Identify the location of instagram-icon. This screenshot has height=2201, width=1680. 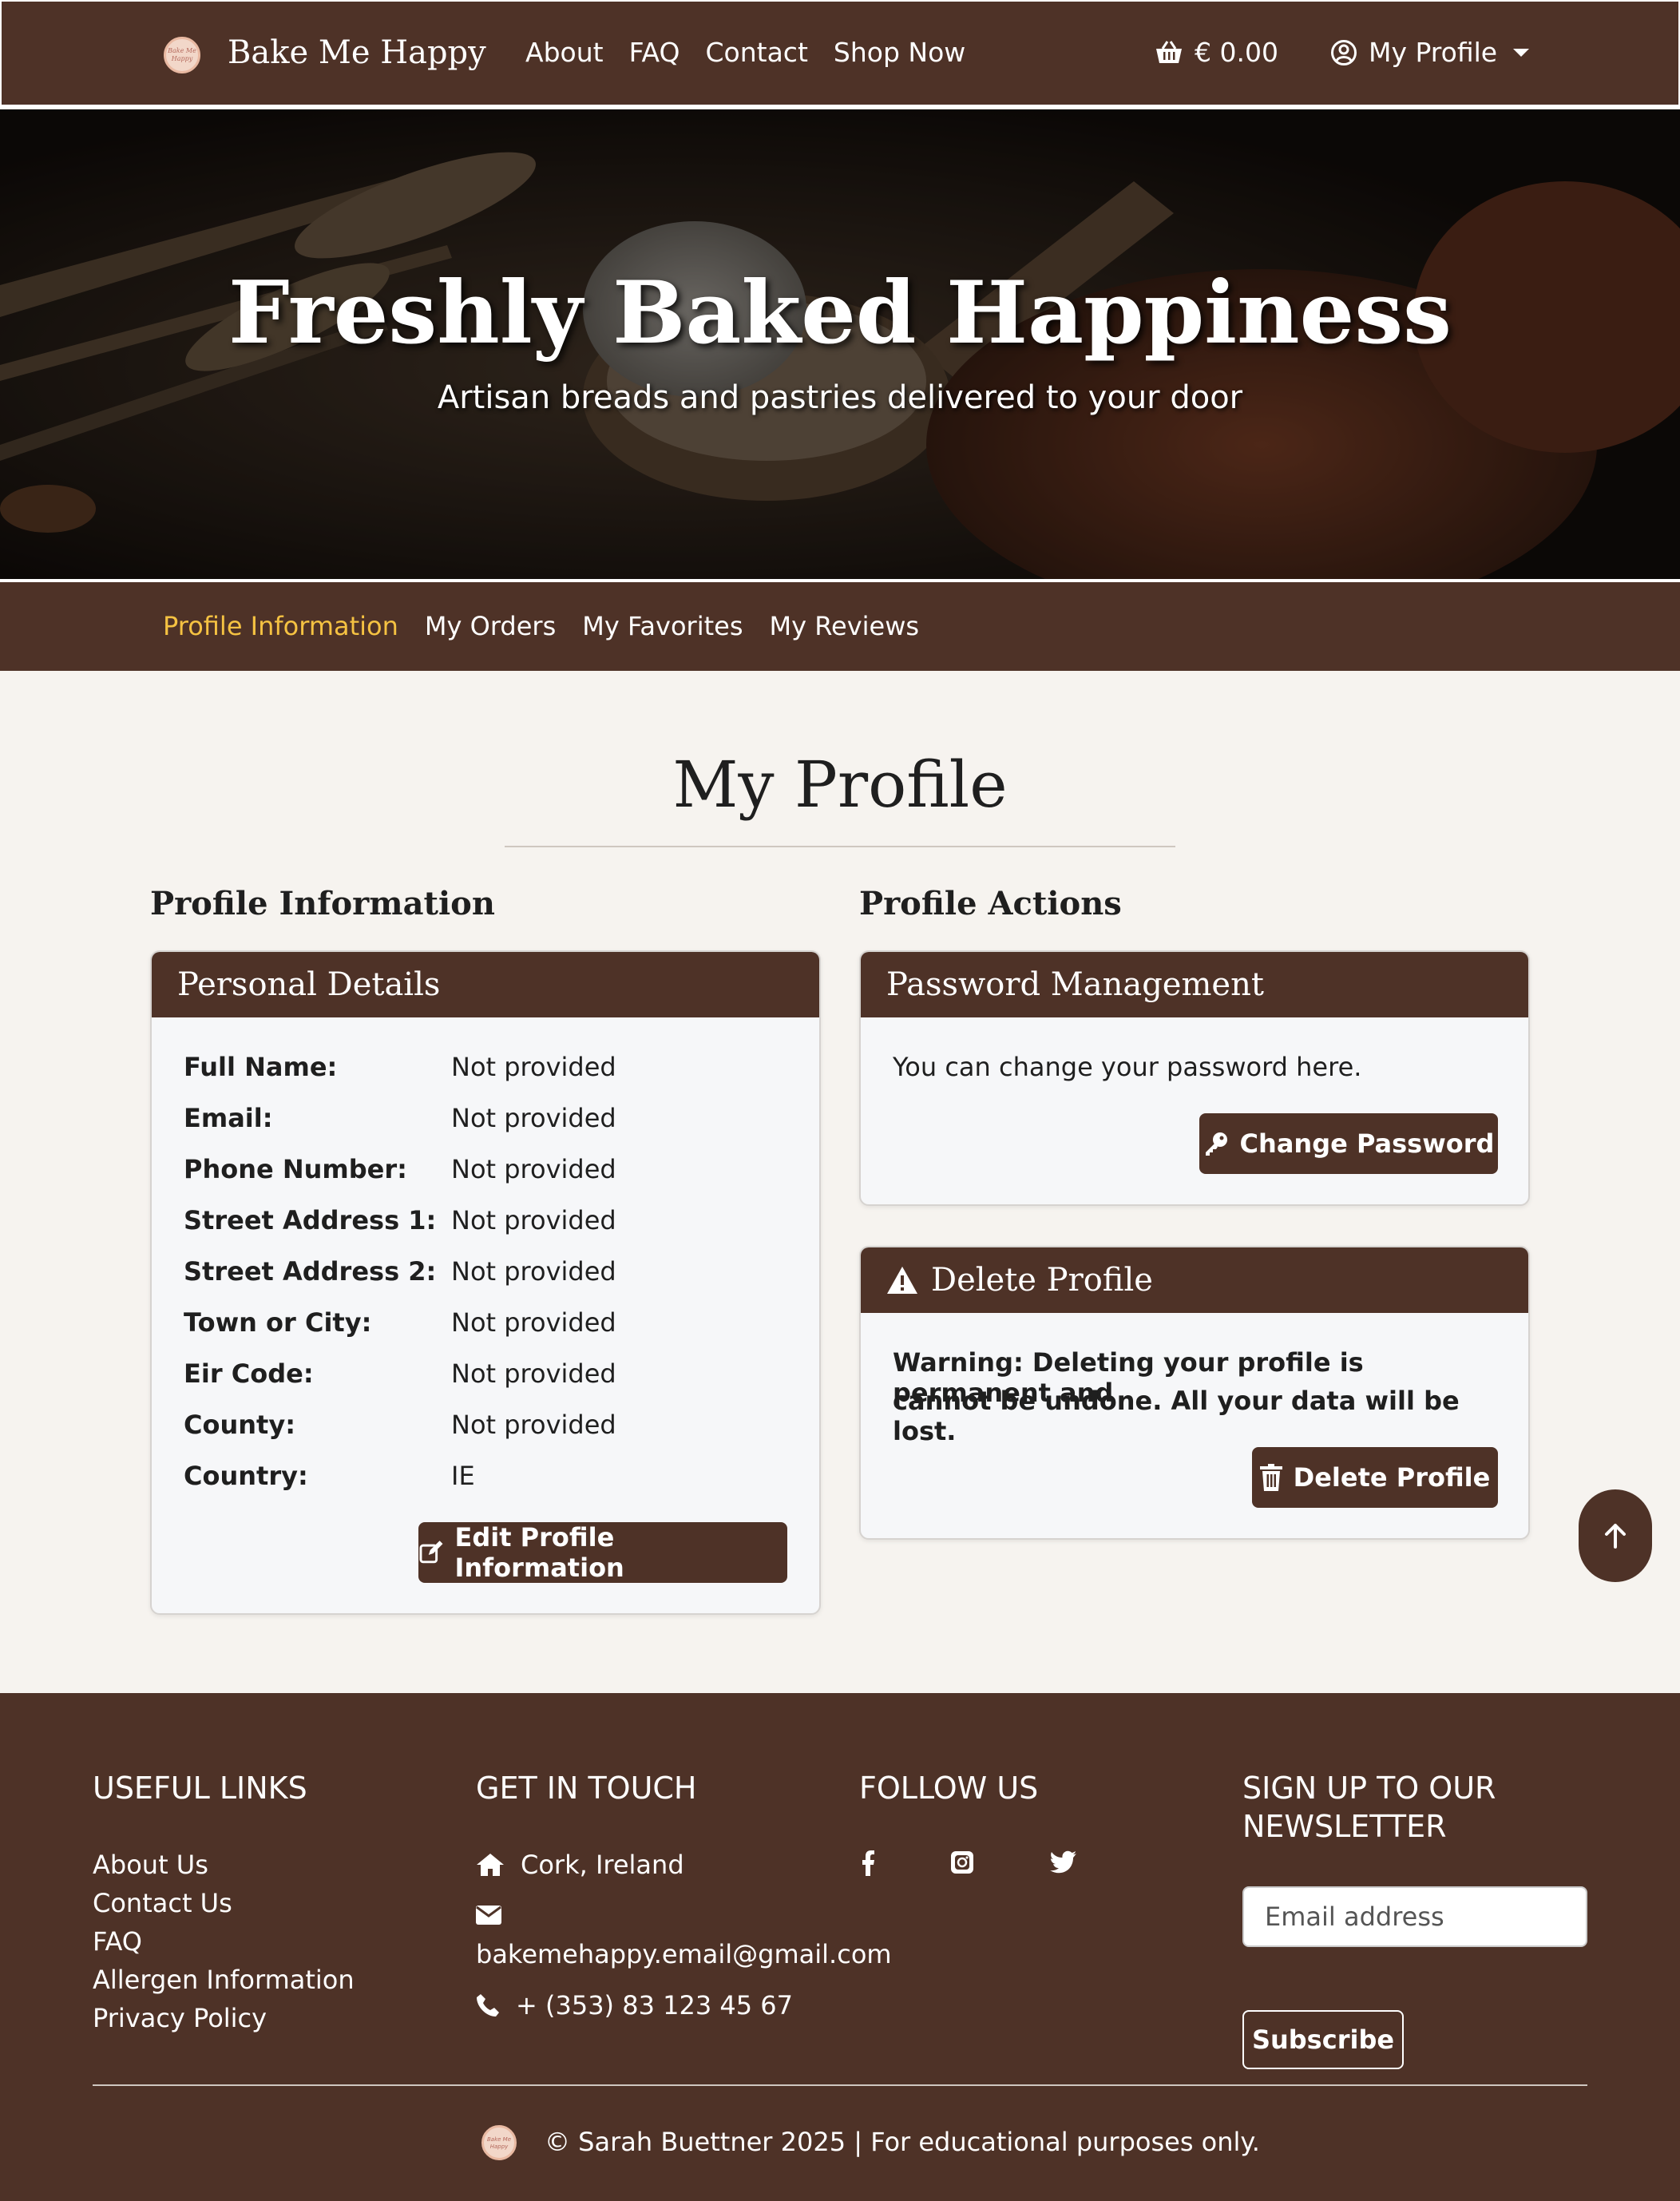
(962, 1864).